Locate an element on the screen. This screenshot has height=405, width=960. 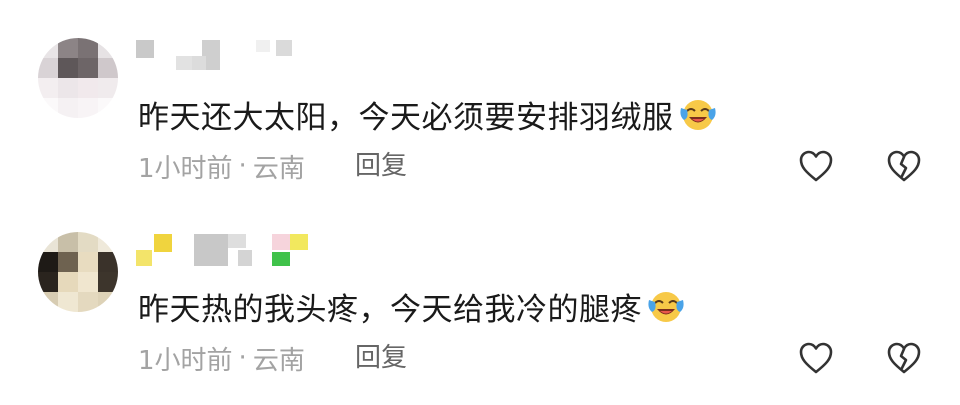
comment-text: 昨天热的我头疼，今天给我冷的腿疼 is located at coordinates (412, 306).